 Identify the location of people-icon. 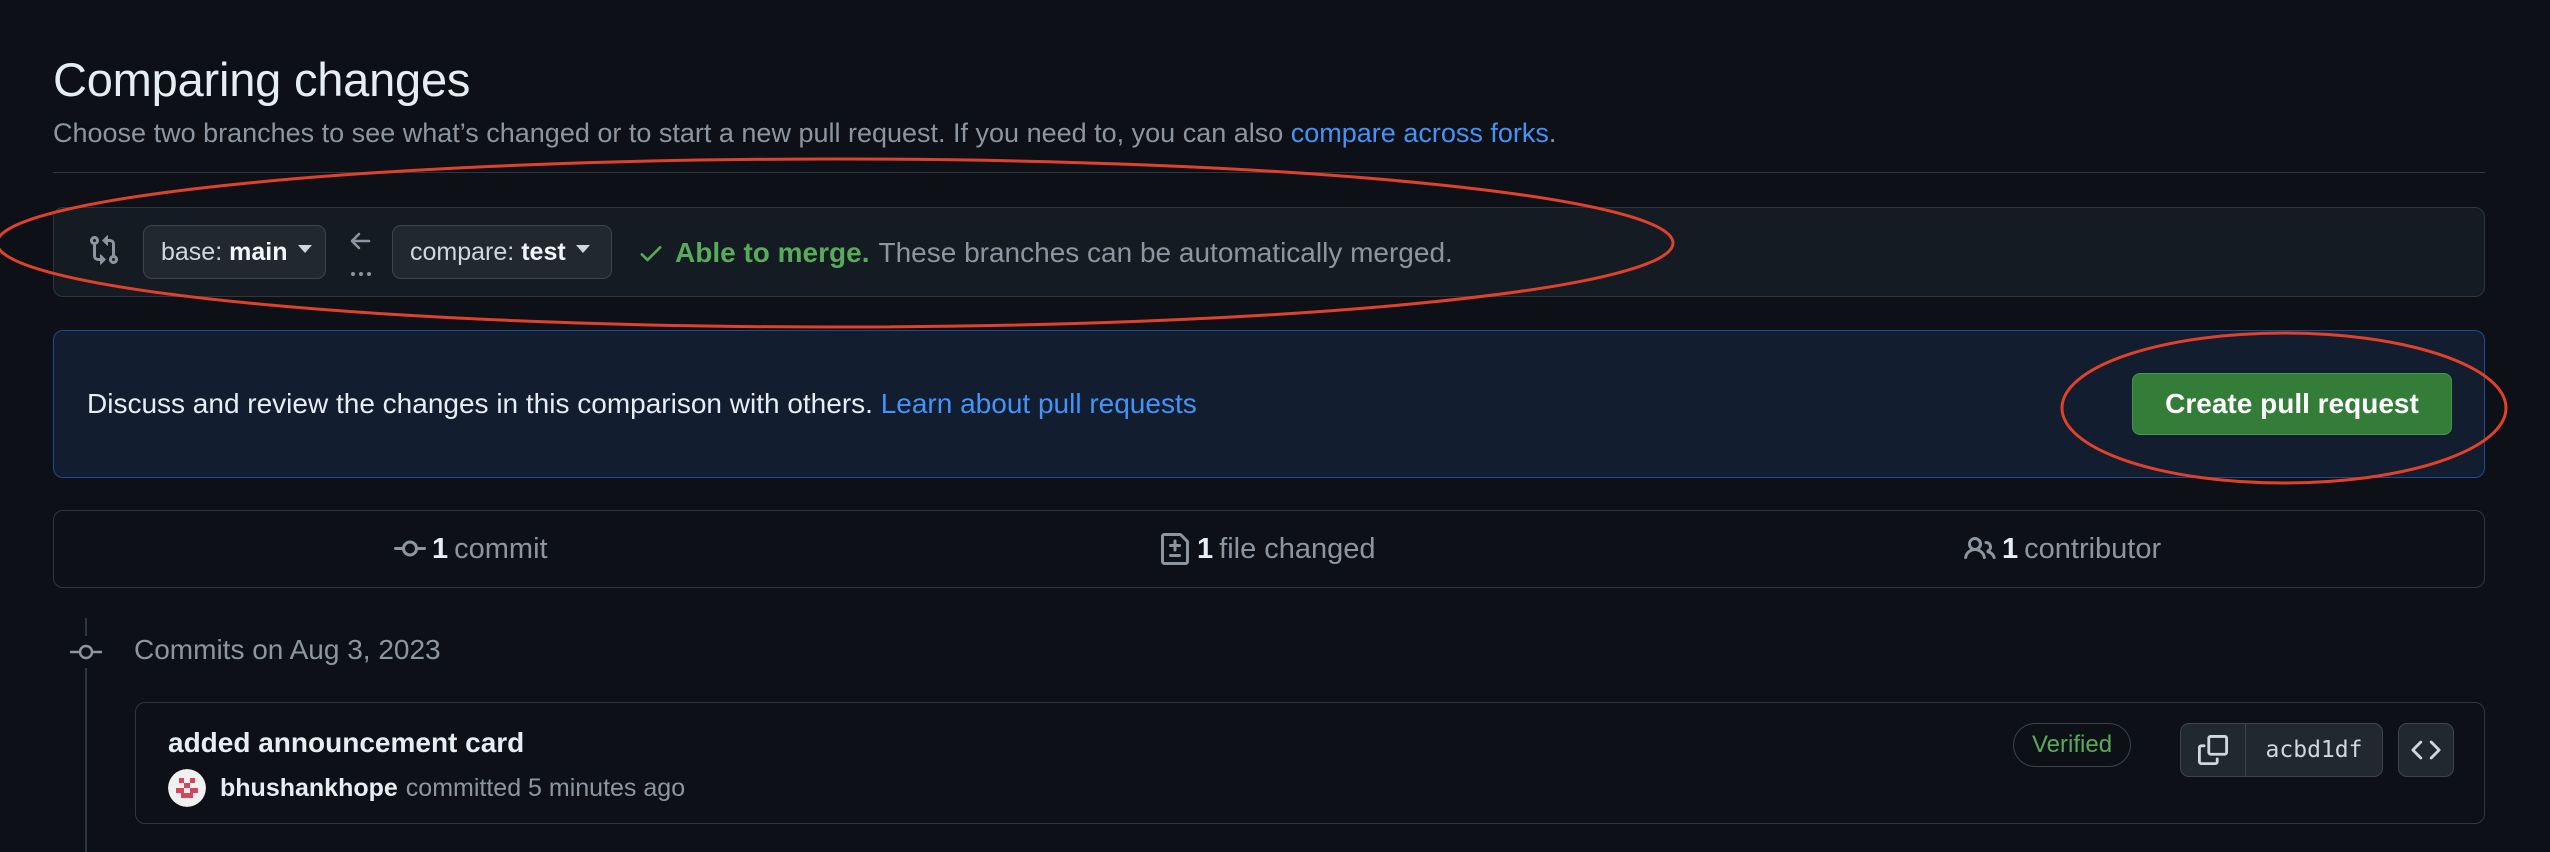
(1980, 548).